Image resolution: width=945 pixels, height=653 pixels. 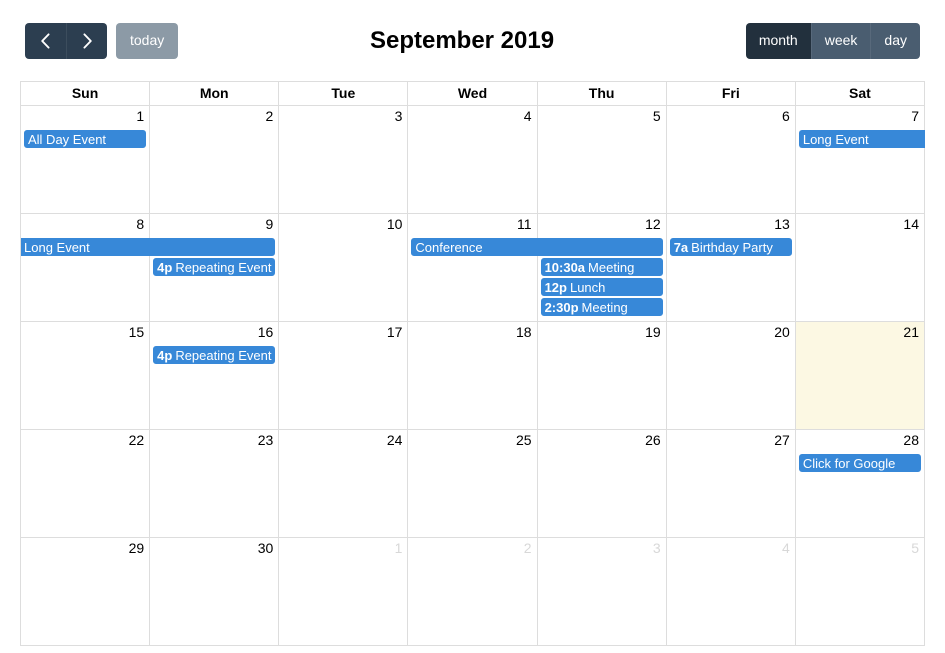 I want to click on calendar-event: Click for Google, so click(x=859, y=463).